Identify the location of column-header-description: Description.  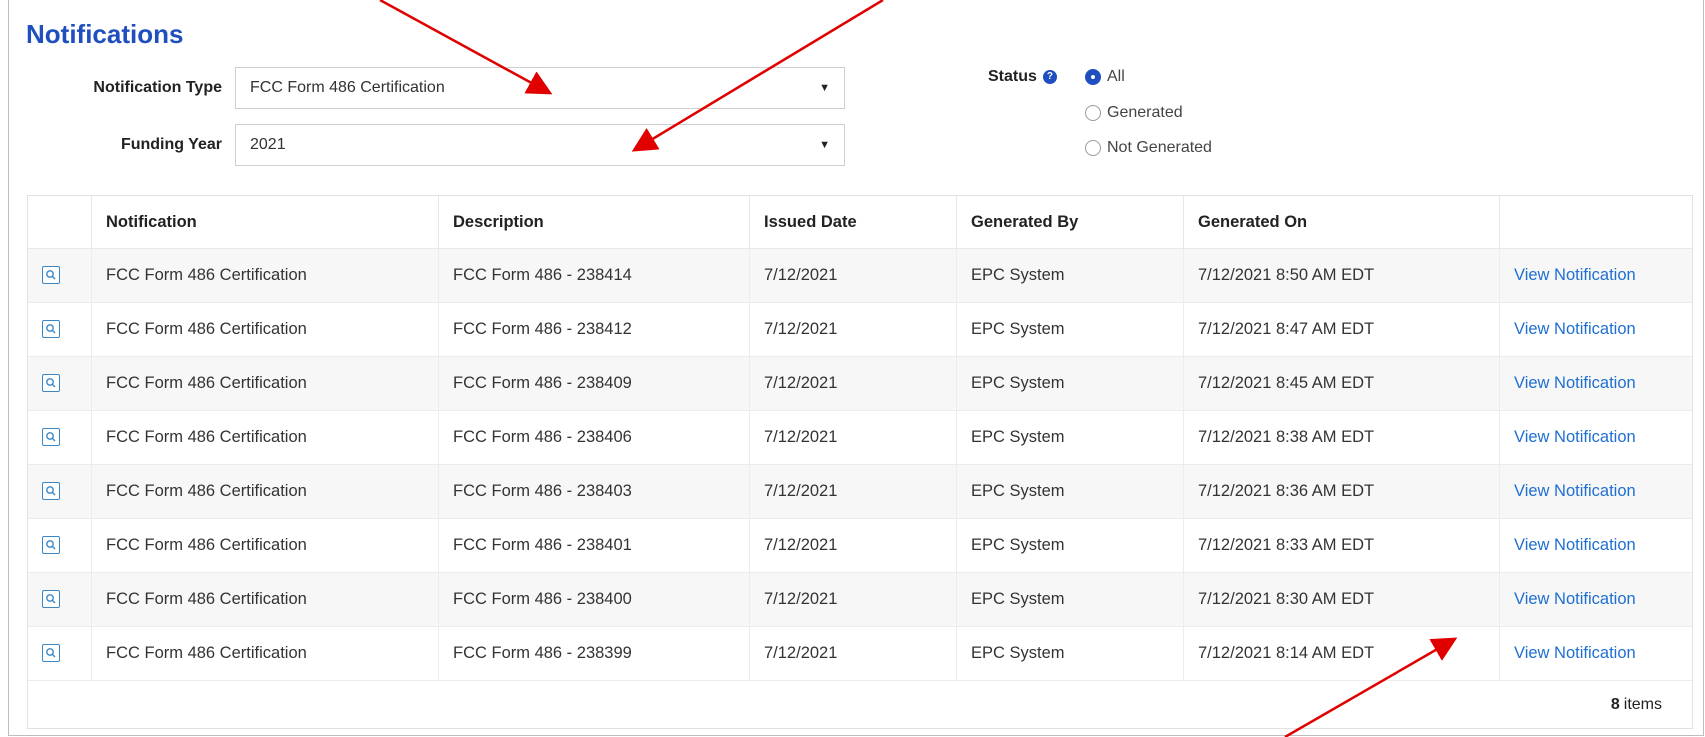
(594, 222).